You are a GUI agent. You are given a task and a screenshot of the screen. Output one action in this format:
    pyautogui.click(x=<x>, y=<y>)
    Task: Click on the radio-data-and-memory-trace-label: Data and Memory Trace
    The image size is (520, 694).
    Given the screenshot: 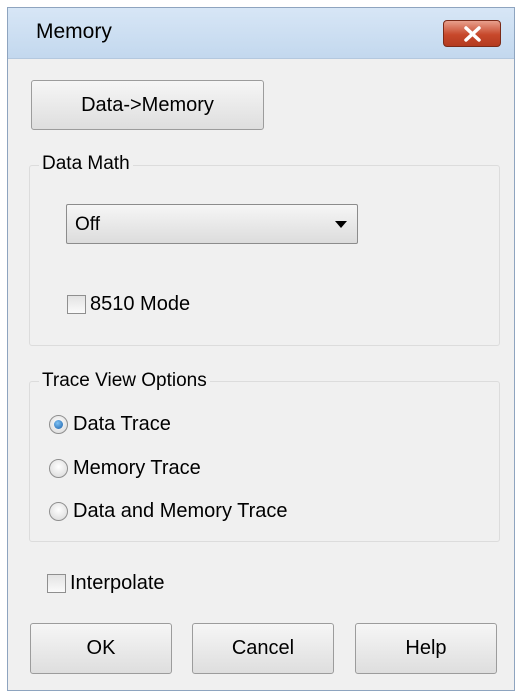 What is the action you would take?
    pyautogui.click(x=180, y=511)
    